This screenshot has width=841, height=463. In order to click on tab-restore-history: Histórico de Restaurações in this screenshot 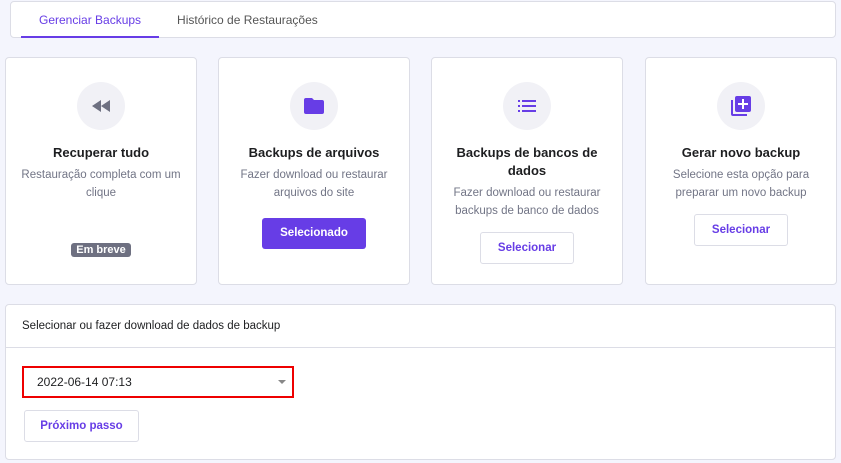, I will do `click(247, 20)`.